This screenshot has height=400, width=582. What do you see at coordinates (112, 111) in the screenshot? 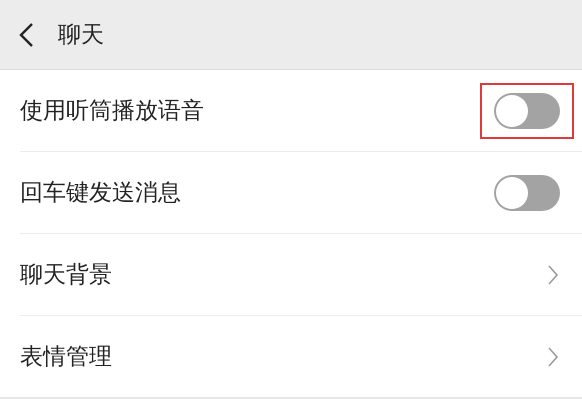
I see `setting-label: 使用听筒播放语音` at bounding box center [112, 111].